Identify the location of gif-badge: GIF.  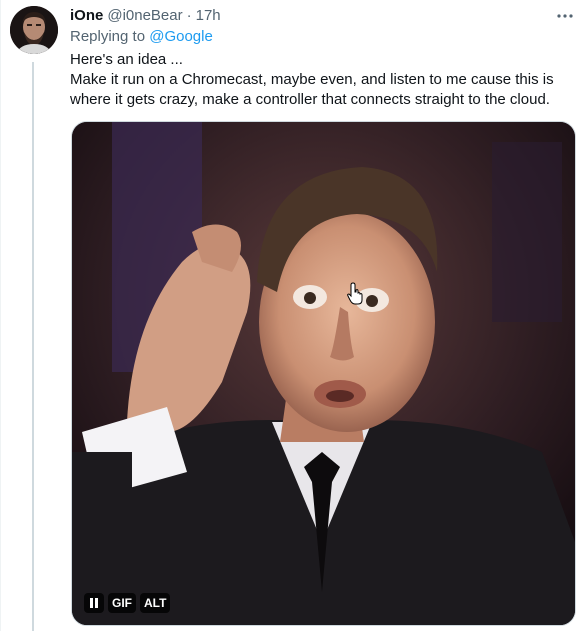
(122, 603).